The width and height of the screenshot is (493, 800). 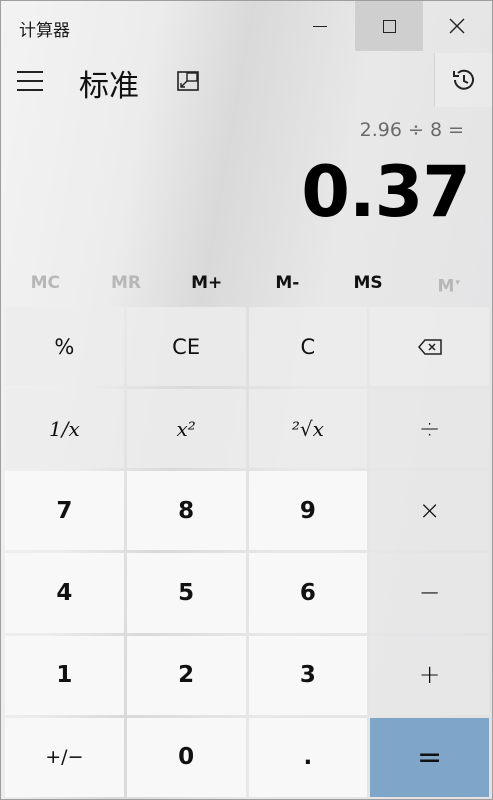 I want to click on multiply-button: ×, so click(x=429, y=511).